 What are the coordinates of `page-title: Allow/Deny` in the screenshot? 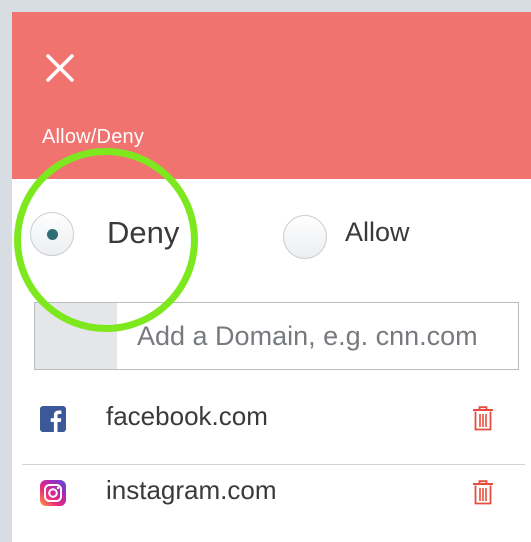 It's located at (93, 137).